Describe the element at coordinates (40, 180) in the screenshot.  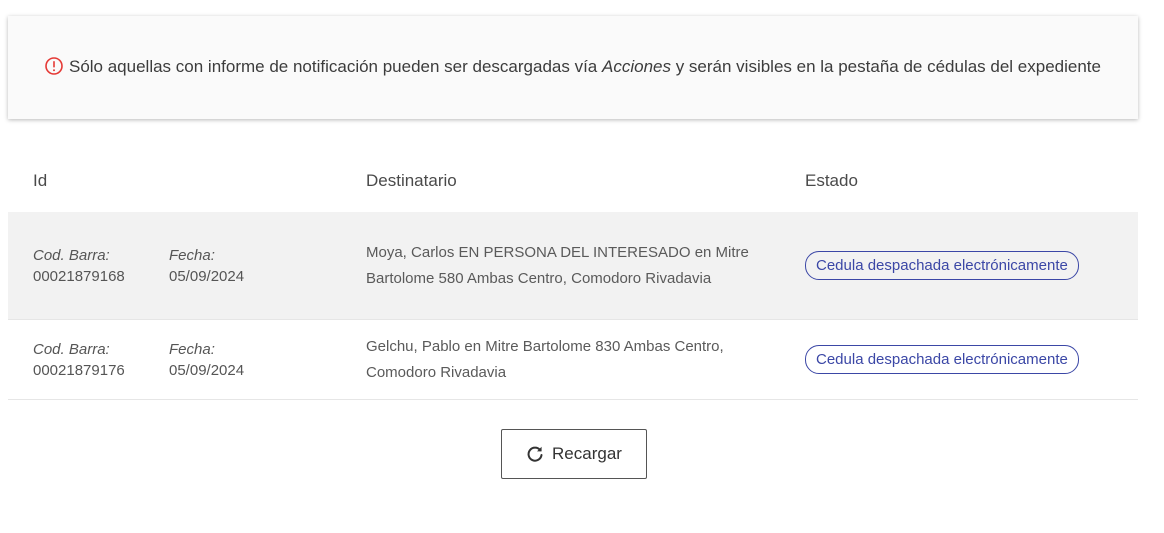
I see `header-id: Id` at that location.